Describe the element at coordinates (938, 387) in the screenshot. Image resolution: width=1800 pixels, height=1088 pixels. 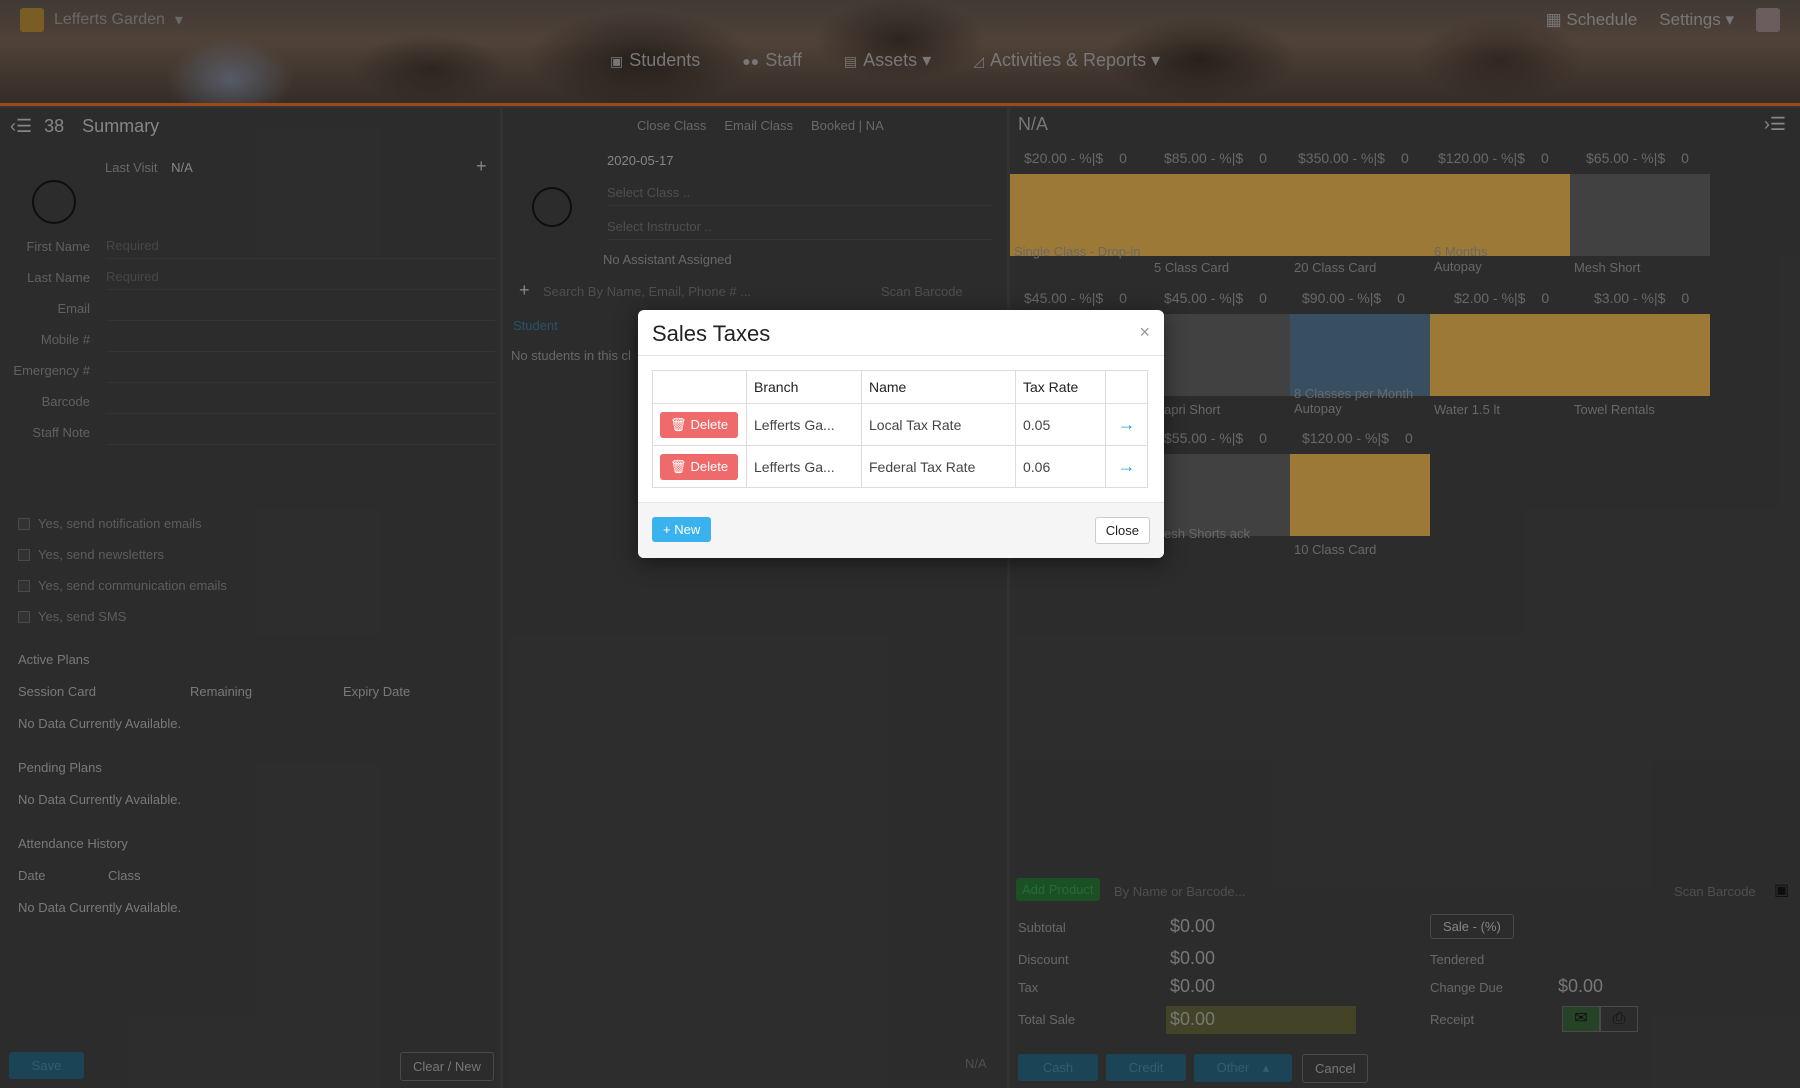
I see `column-header-name: Name` at that location.